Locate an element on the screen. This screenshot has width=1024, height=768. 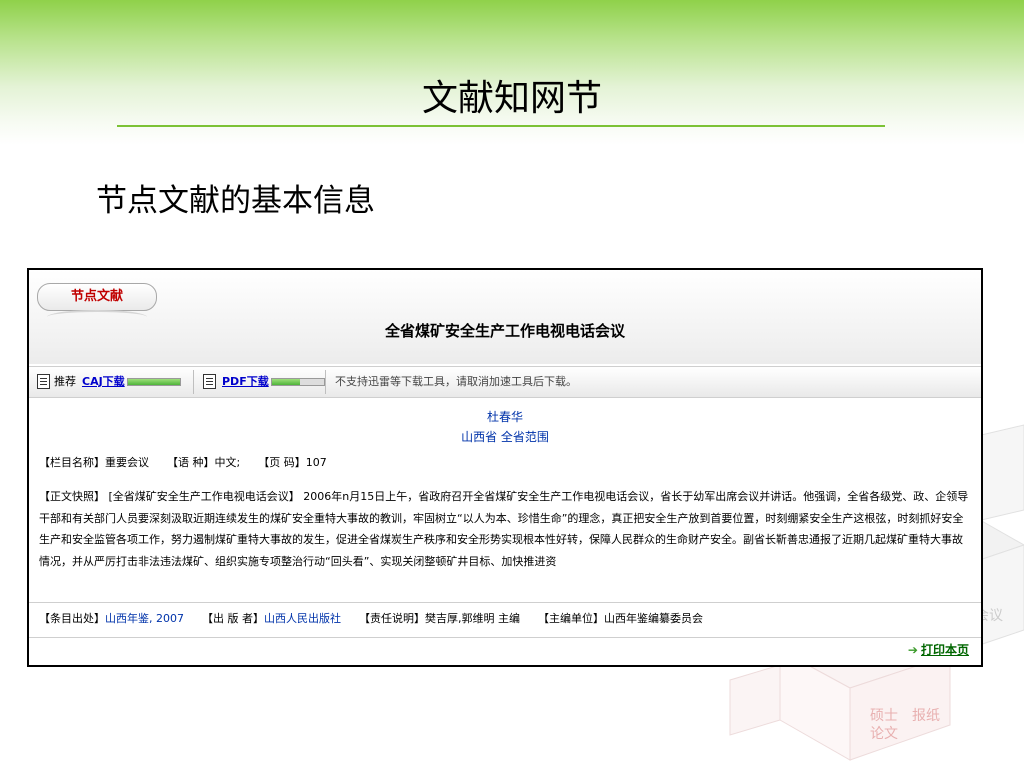
pdf-progress-fill is located at coordinates (286, 382).